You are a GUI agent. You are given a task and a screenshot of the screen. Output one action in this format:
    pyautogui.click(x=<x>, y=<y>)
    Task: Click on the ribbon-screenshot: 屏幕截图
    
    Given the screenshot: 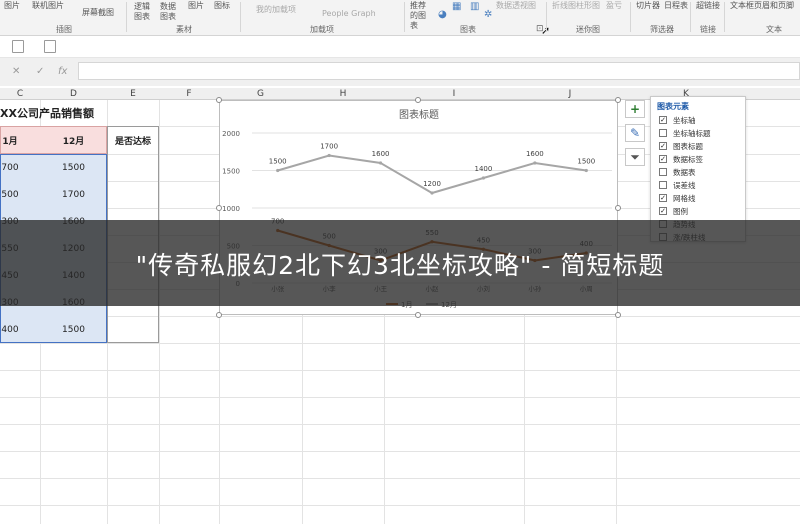 What is the action you would take?
    pyautogui.click(x=98, y=13)
    